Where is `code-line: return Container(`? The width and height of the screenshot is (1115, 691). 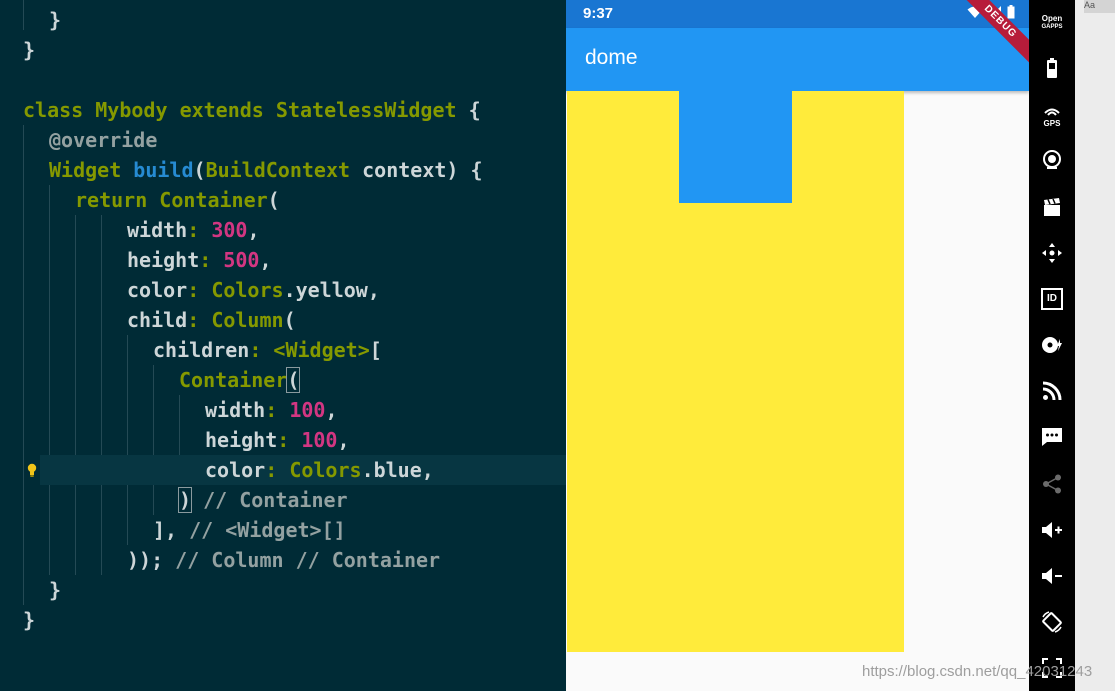
code-line: return Container( is located at coordinates (177, 200).